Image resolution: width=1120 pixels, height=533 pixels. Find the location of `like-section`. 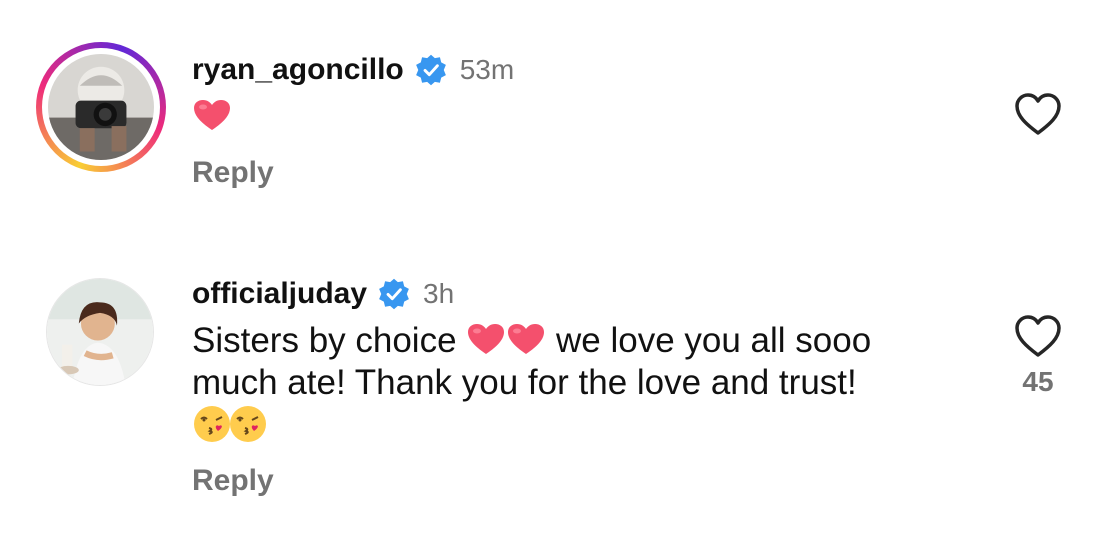

like-section is located at coordinates (1038, 118).